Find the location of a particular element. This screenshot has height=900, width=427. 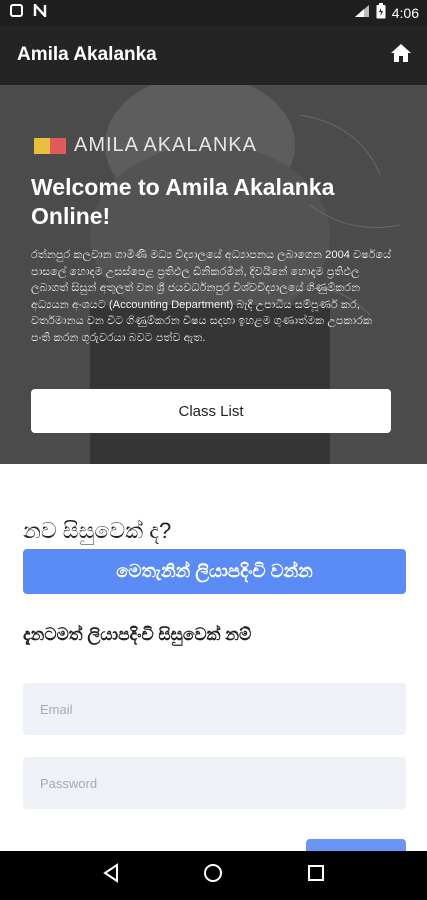

recents-icon is located at coordinates (316, 875).